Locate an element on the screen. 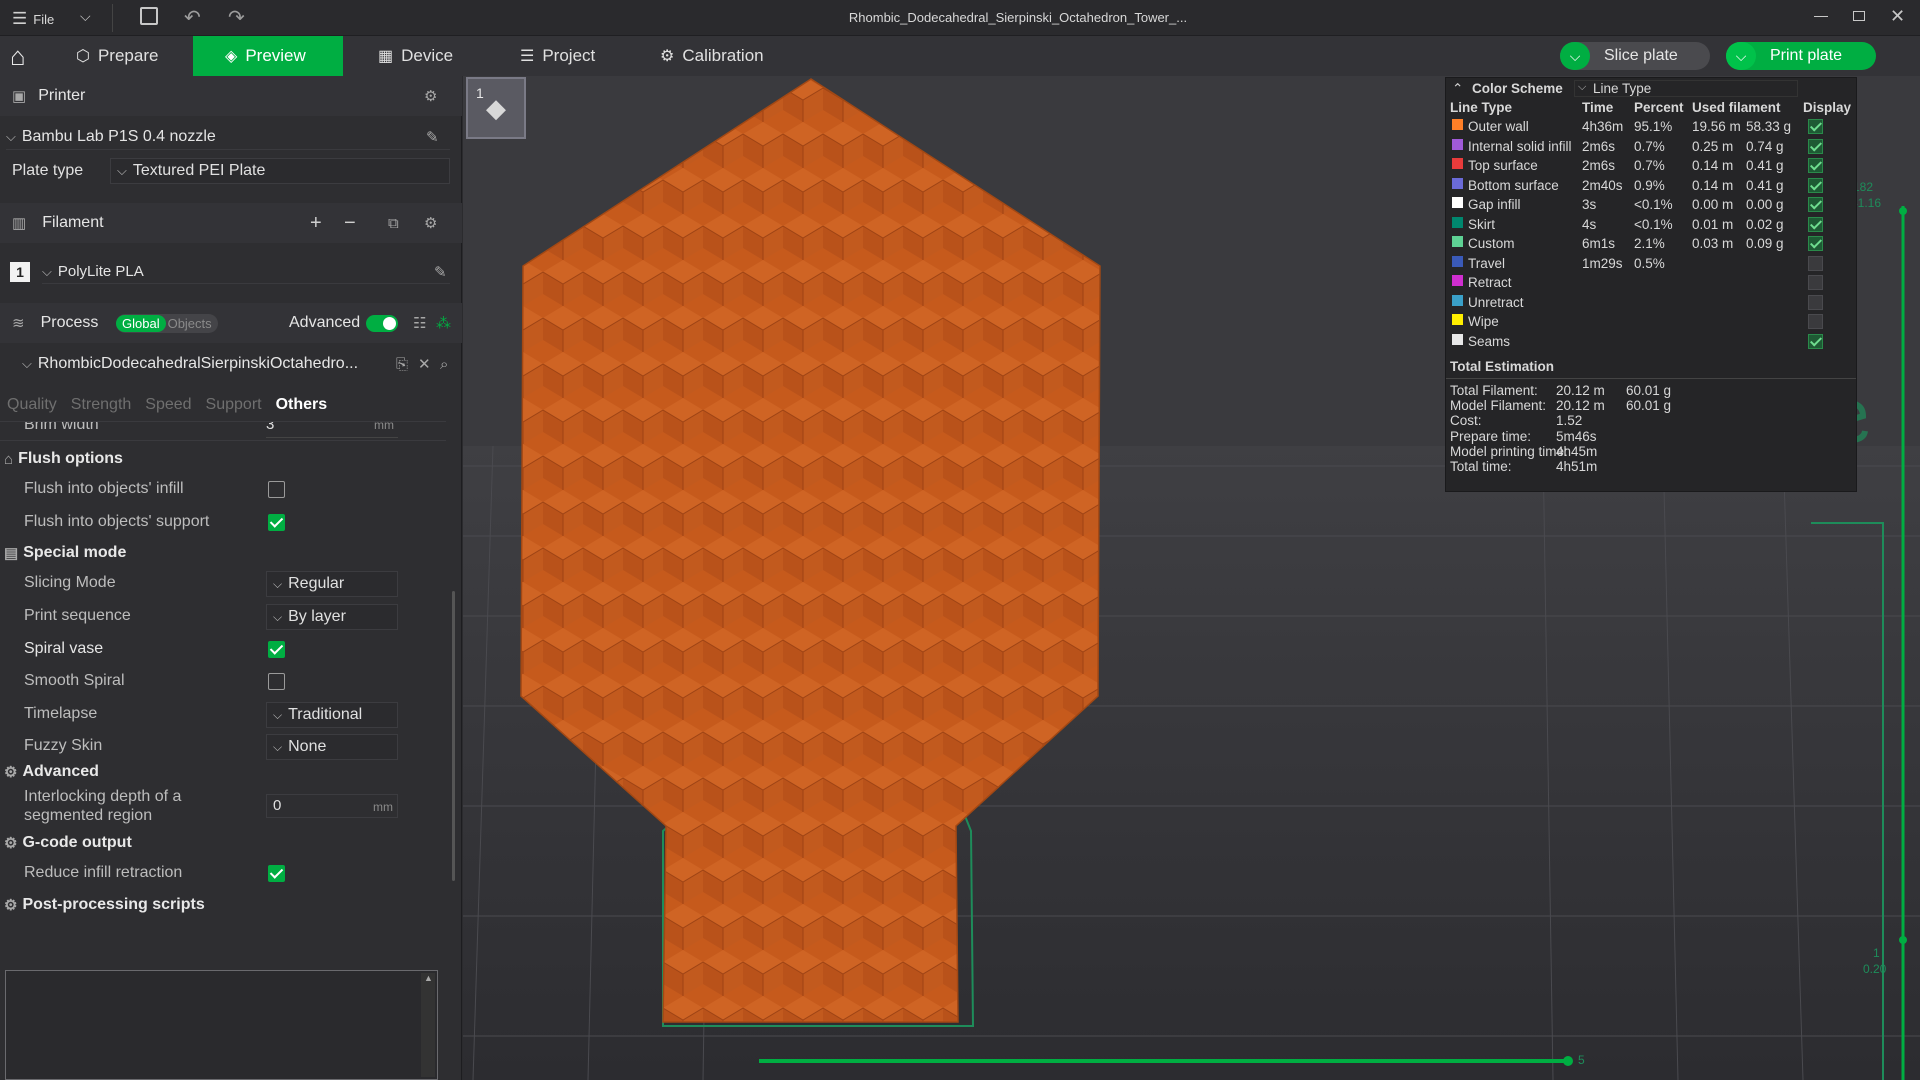  printer-icon: ▣ is located at coordinates (19, 96).